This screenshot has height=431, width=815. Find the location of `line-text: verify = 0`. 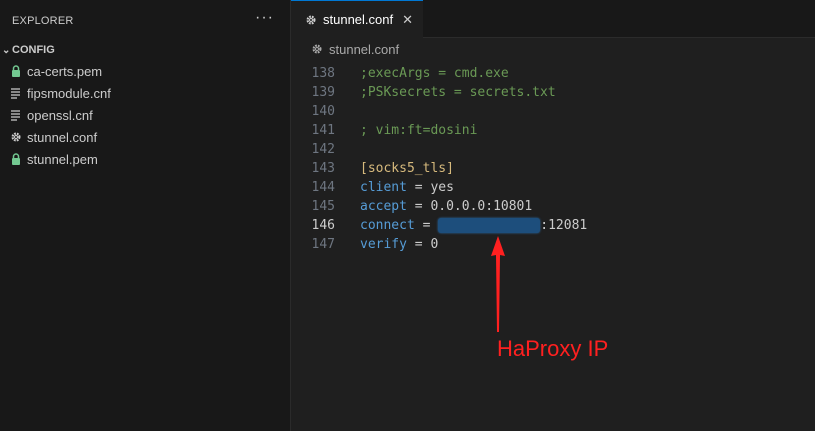

line-text: verify = 0 is located at coordinates (399, 244).